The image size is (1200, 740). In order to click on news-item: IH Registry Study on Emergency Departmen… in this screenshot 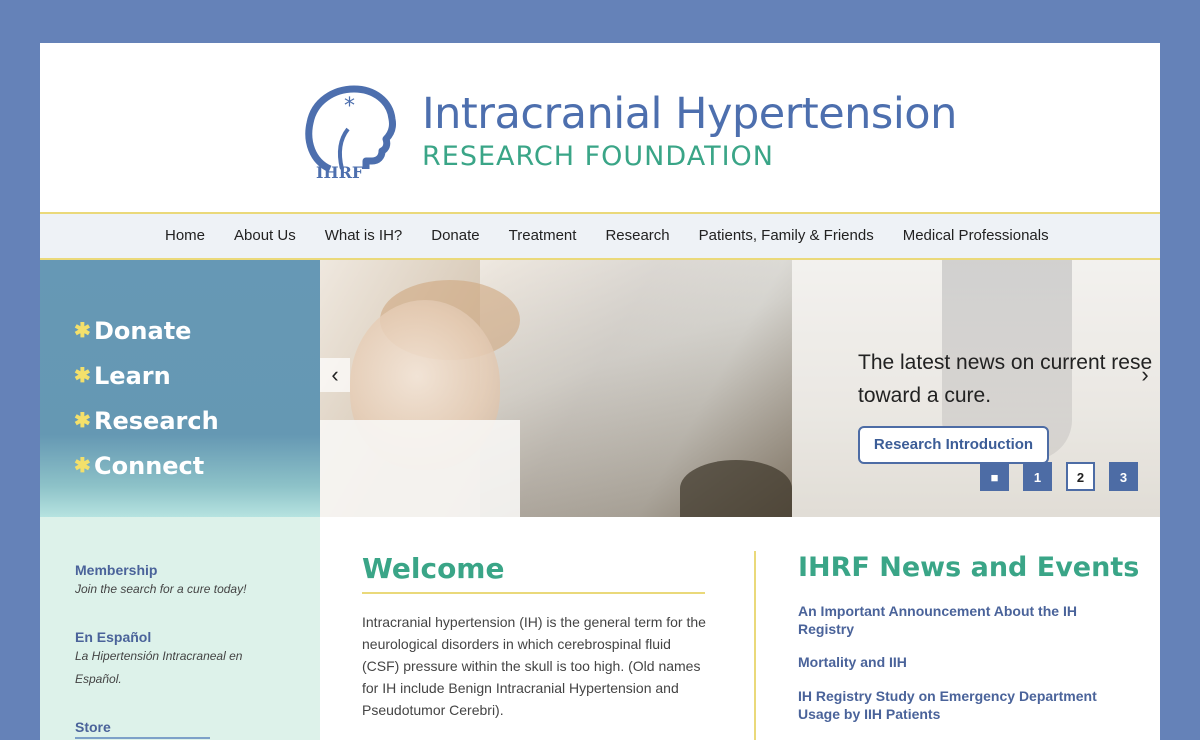, I will do `click(958, 705)`.